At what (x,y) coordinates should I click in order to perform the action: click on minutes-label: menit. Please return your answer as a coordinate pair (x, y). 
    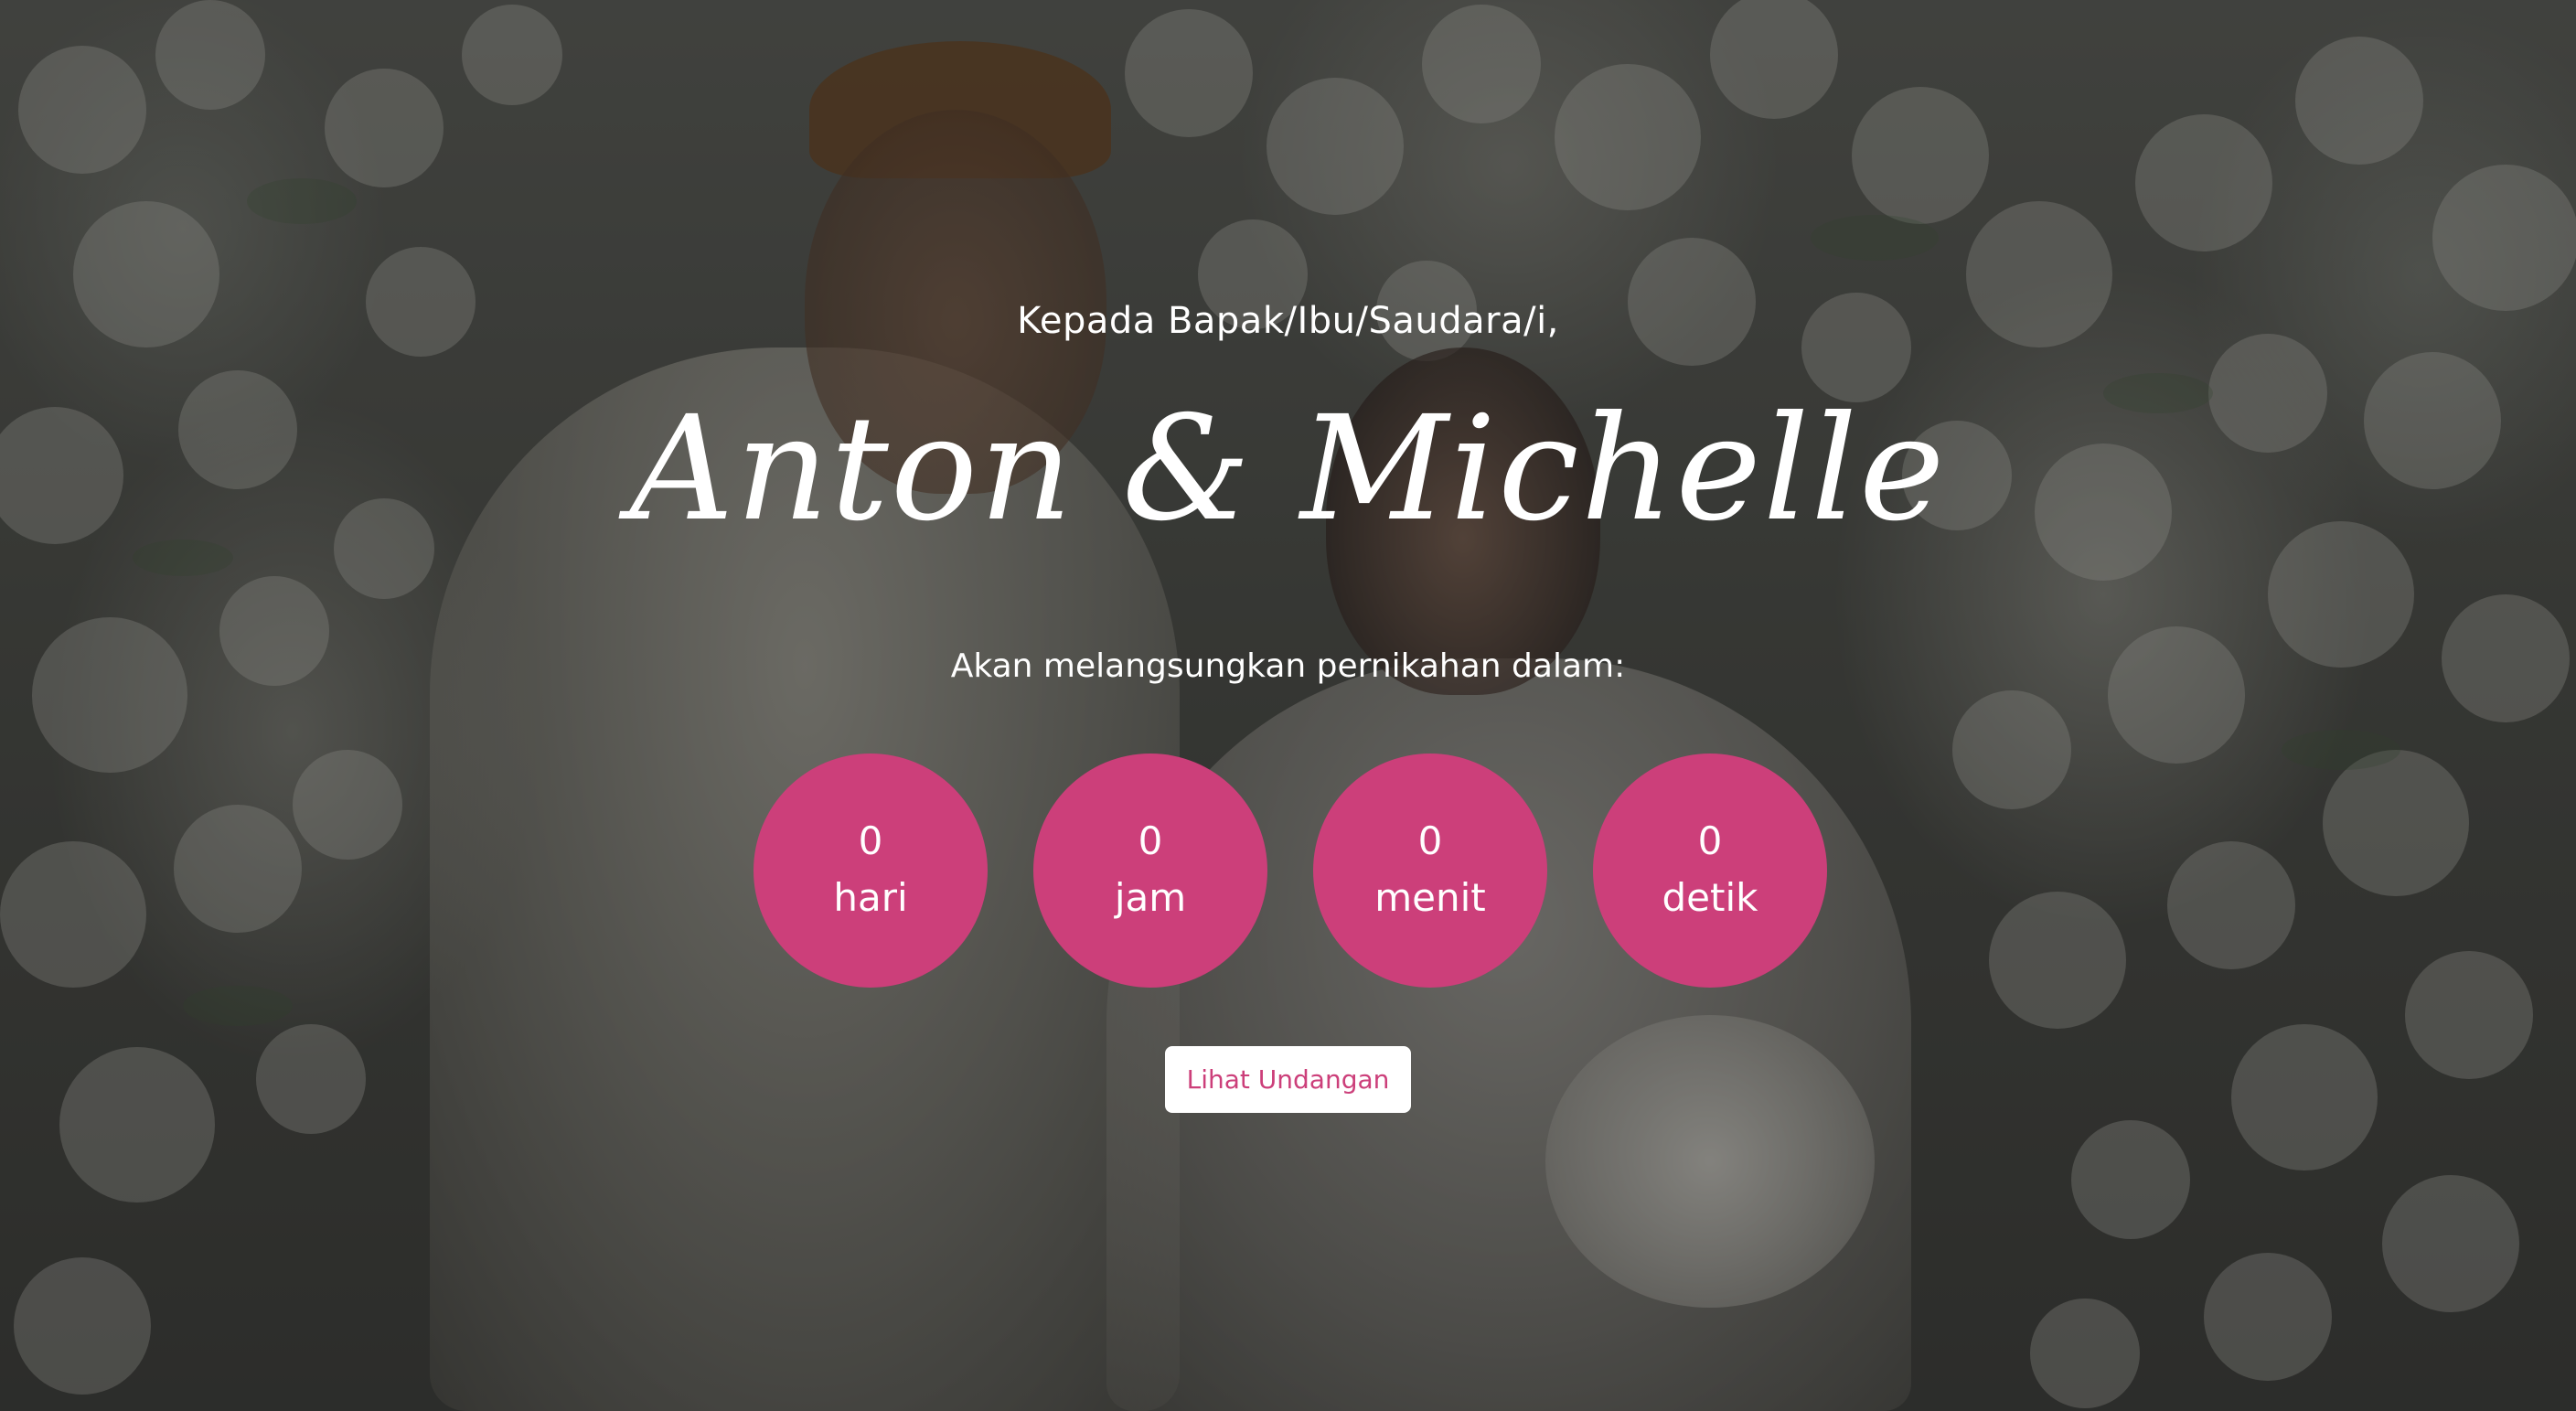
    Looking at the image, I should click on (1430, 897).